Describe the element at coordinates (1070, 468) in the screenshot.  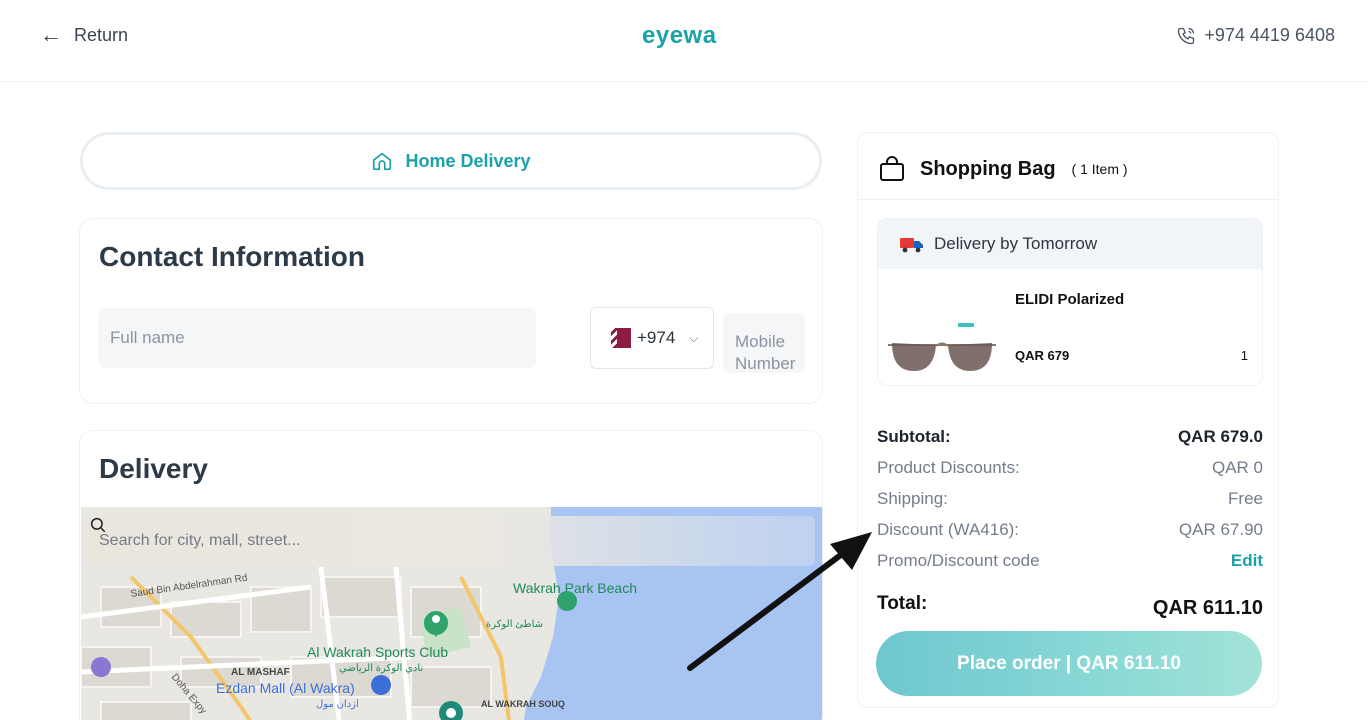
I see `product-discounts-row: Product Discounts: QAR 0` at that location.